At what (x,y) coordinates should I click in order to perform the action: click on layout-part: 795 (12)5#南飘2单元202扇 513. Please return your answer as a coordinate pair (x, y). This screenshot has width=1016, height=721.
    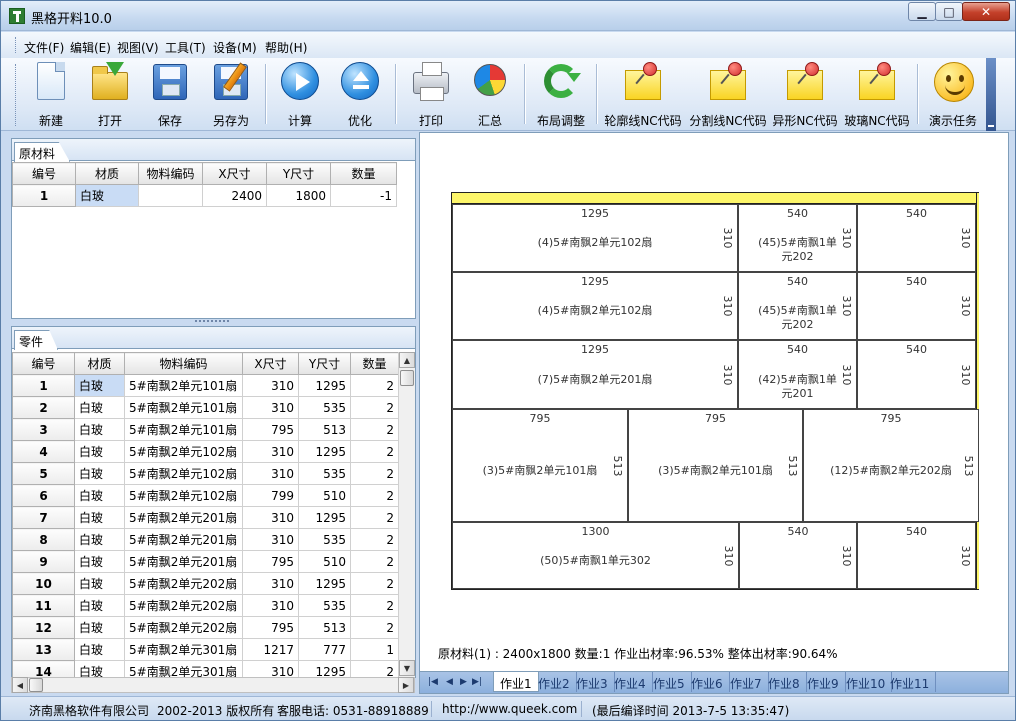
    Looking at the image, I should click on (891, 465).